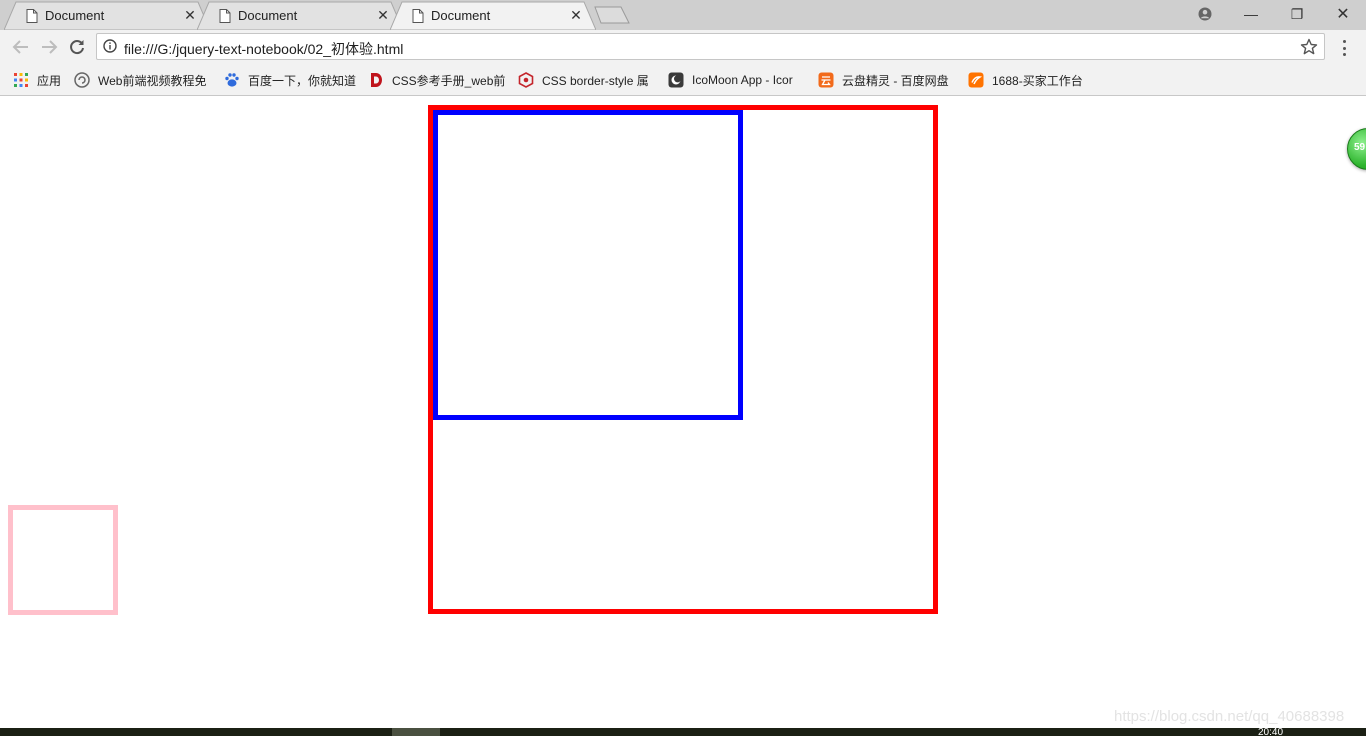 This screenshot has height=736, width=1366. Describe the element at coordinates (232, 80) in the screenshot. I see `baidu-paw-icon` at that location.